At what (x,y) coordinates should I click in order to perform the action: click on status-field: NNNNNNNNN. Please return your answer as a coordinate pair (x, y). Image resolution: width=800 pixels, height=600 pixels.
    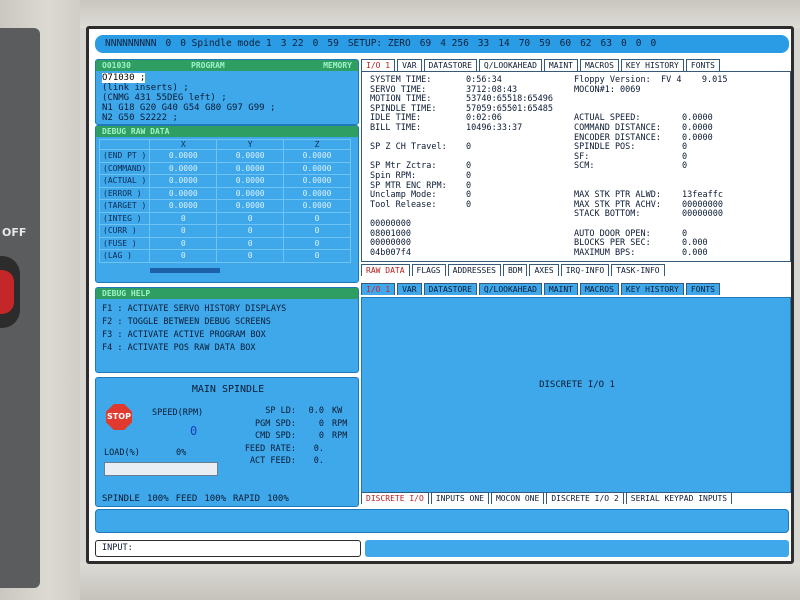
    Looking at the image, I should click on (131, 43).